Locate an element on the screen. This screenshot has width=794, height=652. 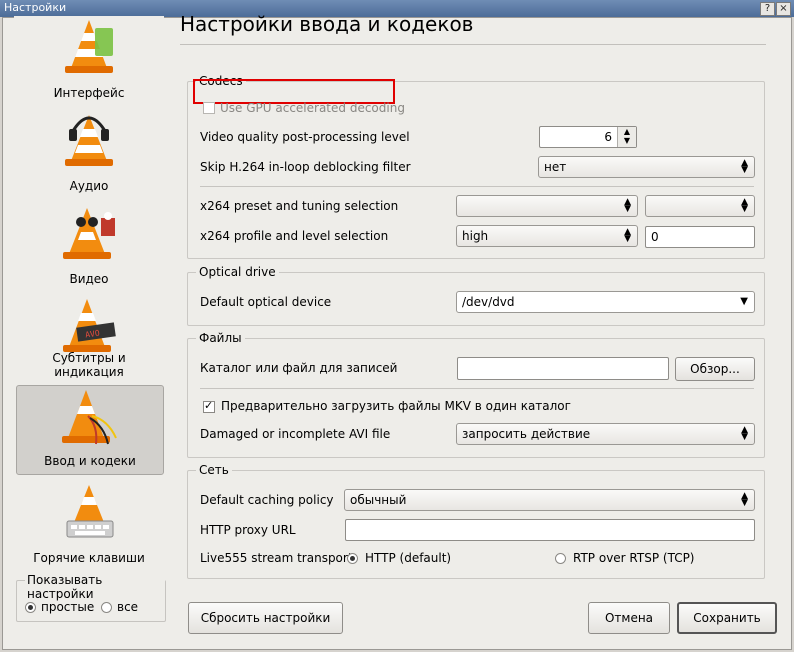
window-title: Настройки is located at coordinates (35, 7).